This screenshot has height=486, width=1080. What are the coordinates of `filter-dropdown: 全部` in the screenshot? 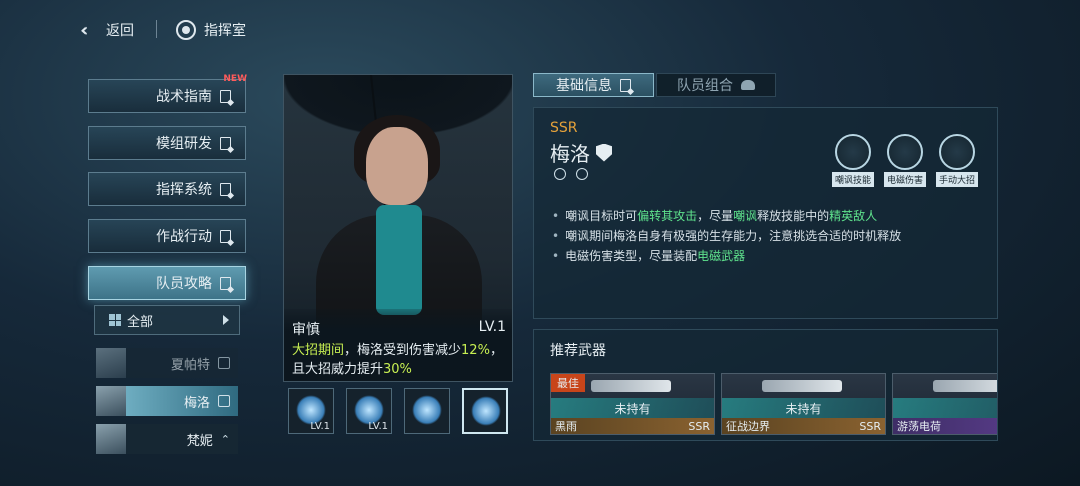 It's located at (167, 320).